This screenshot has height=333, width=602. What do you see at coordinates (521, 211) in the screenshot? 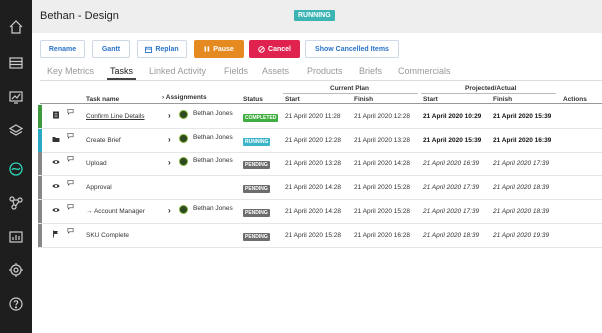
I see `projected-finish: 21 April 2020 18:39` at bounding box center [521, 211].